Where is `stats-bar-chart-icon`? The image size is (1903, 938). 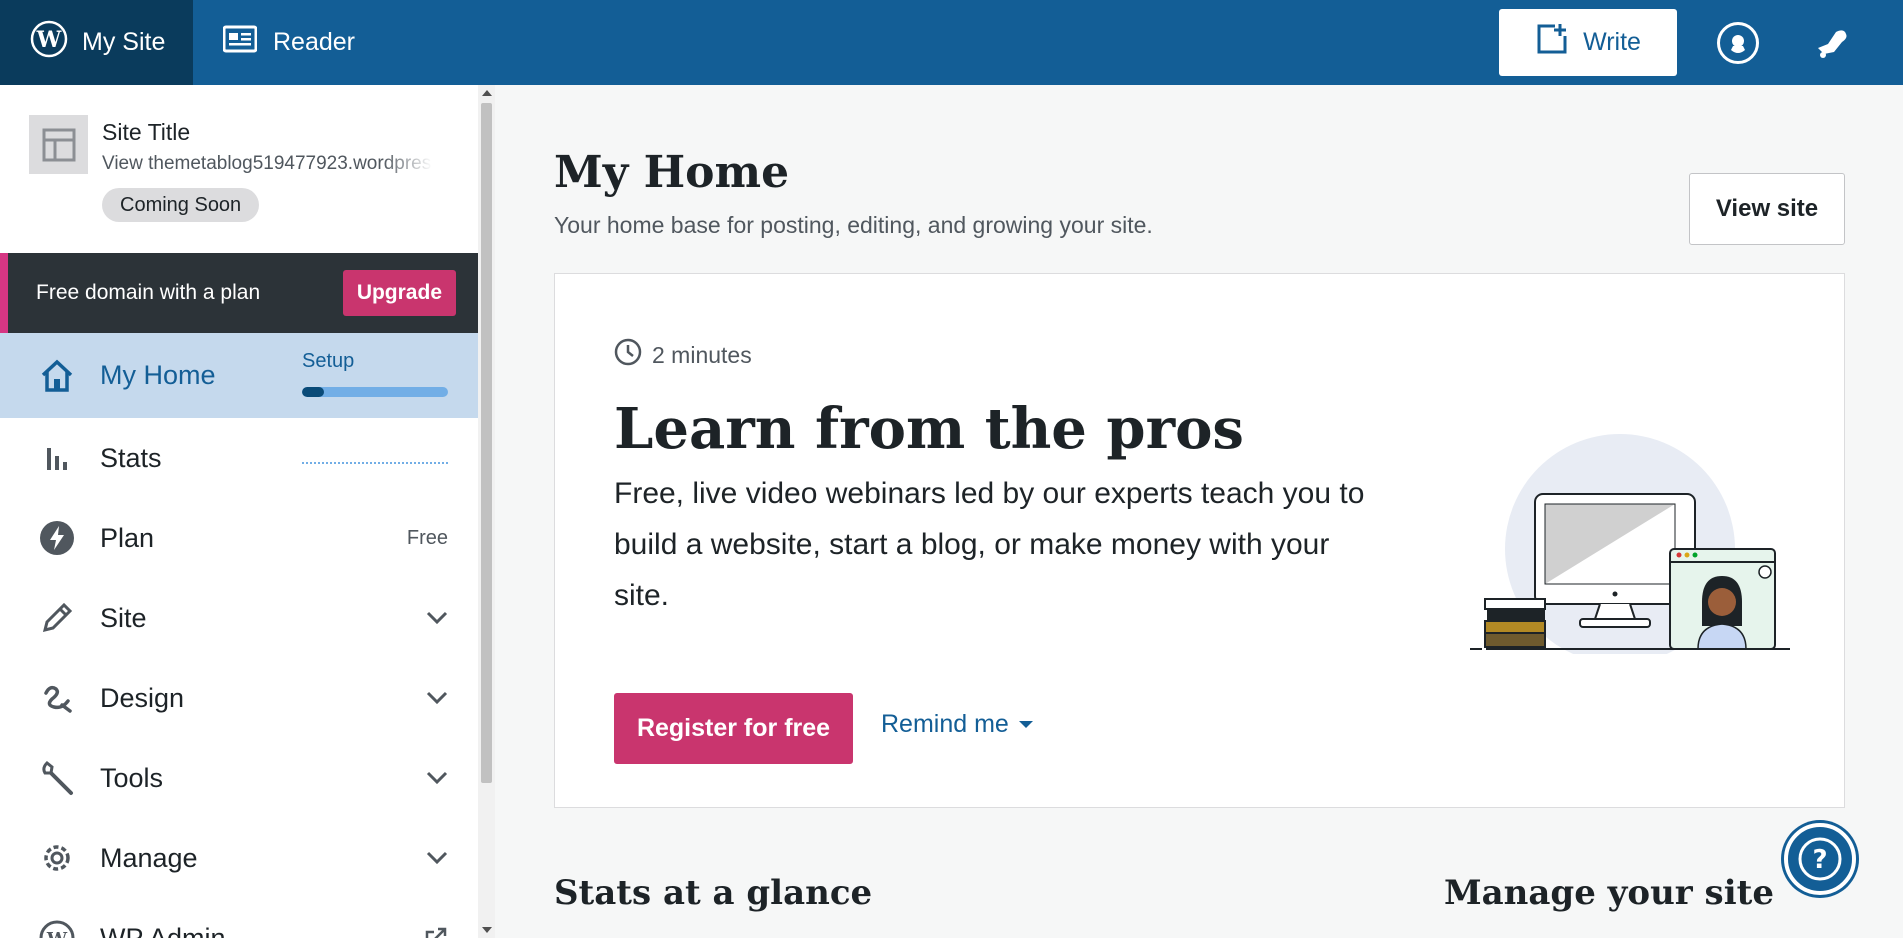 stats-bar-chart-icon is located at coordinates (57, 458).